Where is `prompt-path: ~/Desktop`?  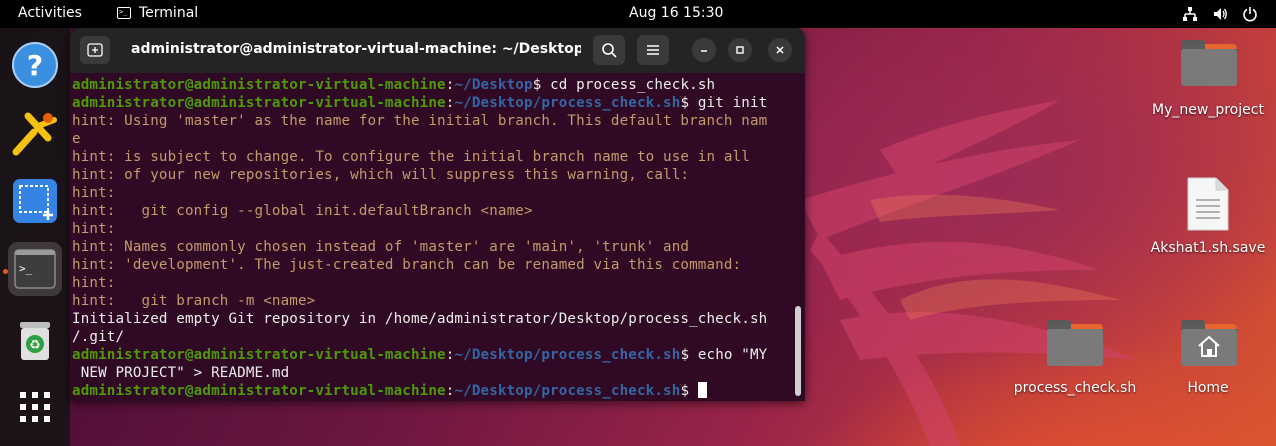 prompt-path: ~/Desktop is located at coordinates (493, 85).